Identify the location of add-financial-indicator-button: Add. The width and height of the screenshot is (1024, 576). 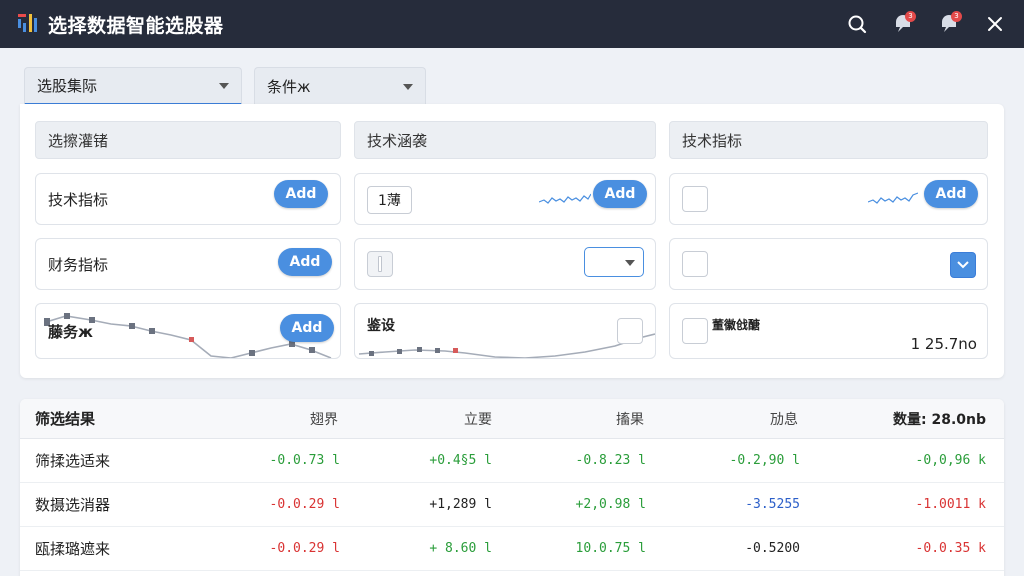
(305, 262).